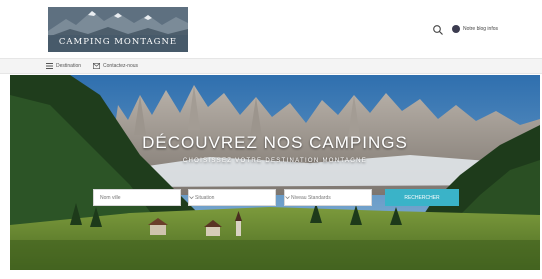  I want to click on hero-subtitle: CHOISISSEZ VOTRE DESTINATION MONTAGNE, so click(275, 161).